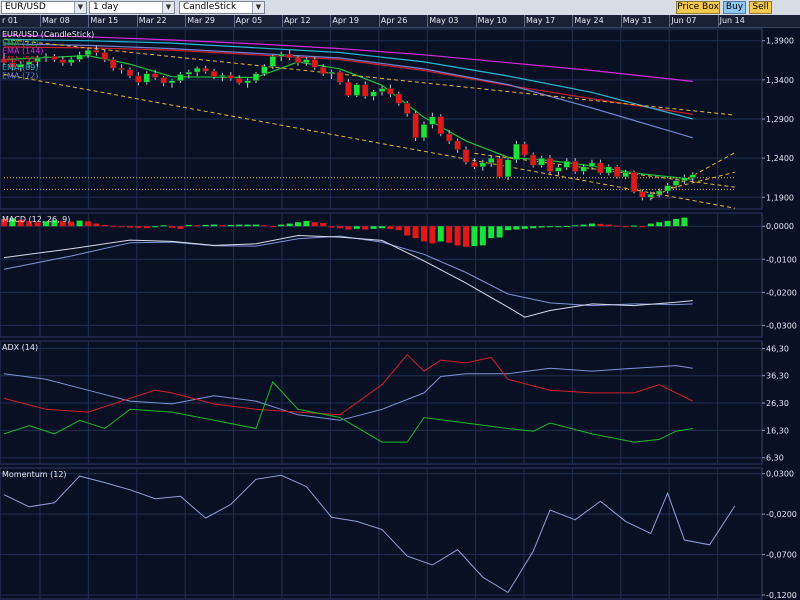  What do you see at coordinates (780, 474) in the screenshot?
I see `y-tick-label: 0,0300` at bounding box center [780, 474].